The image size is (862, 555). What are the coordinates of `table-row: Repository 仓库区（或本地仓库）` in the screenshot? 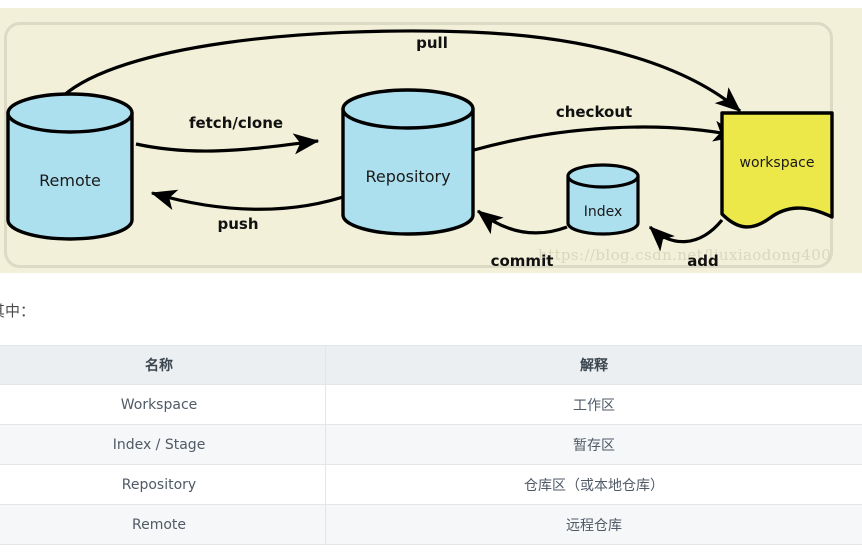 It's located at (431, 484).